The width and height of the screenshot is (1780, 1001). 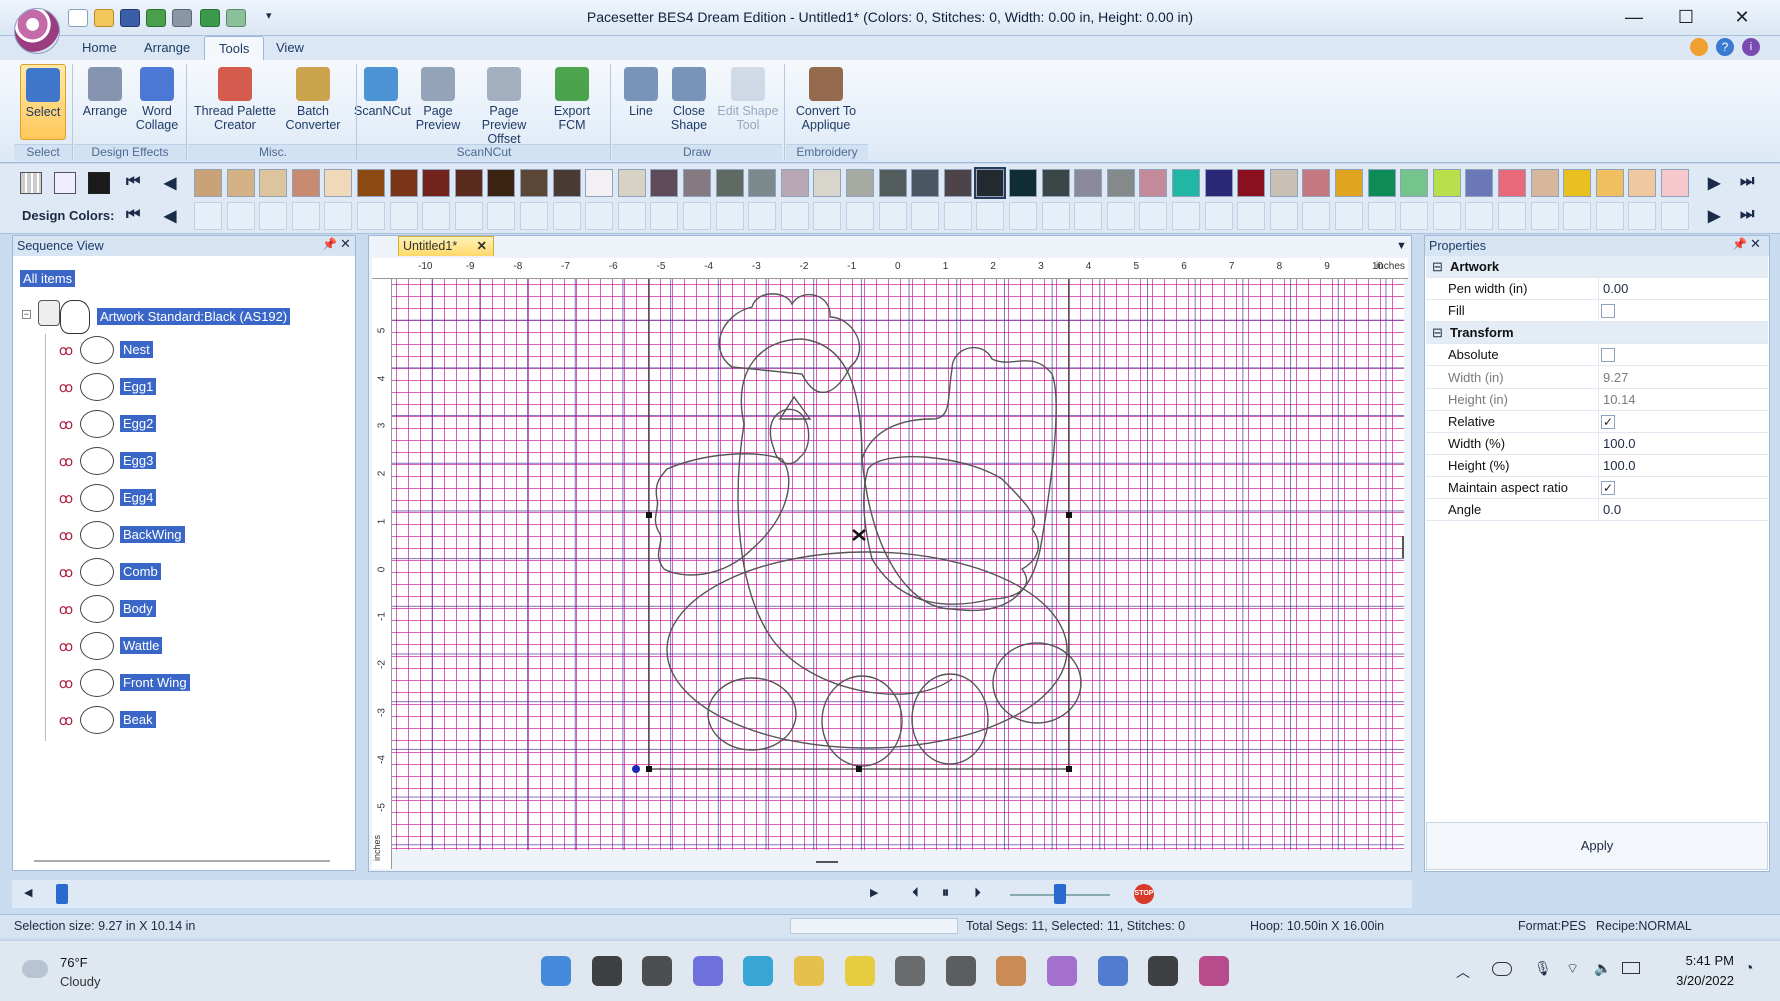 I want to click on play-icon: ⏵, so click(x=977, y=892).